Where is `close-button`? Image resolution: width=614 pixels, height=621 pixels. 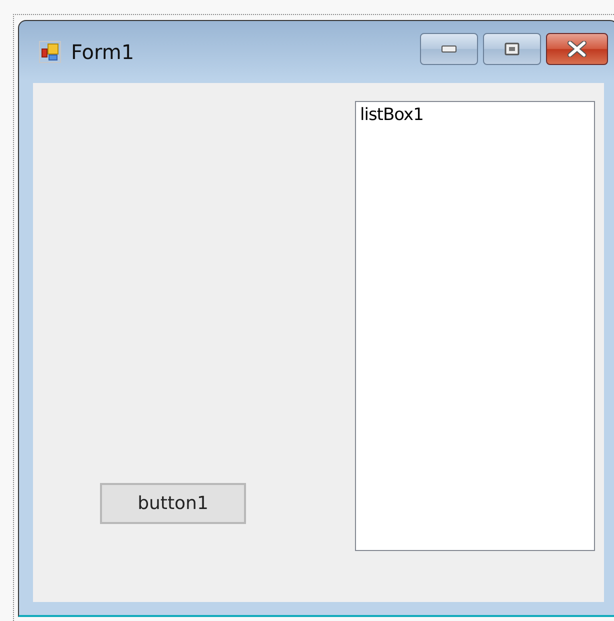
close-button is located at coordinates (577, 49).